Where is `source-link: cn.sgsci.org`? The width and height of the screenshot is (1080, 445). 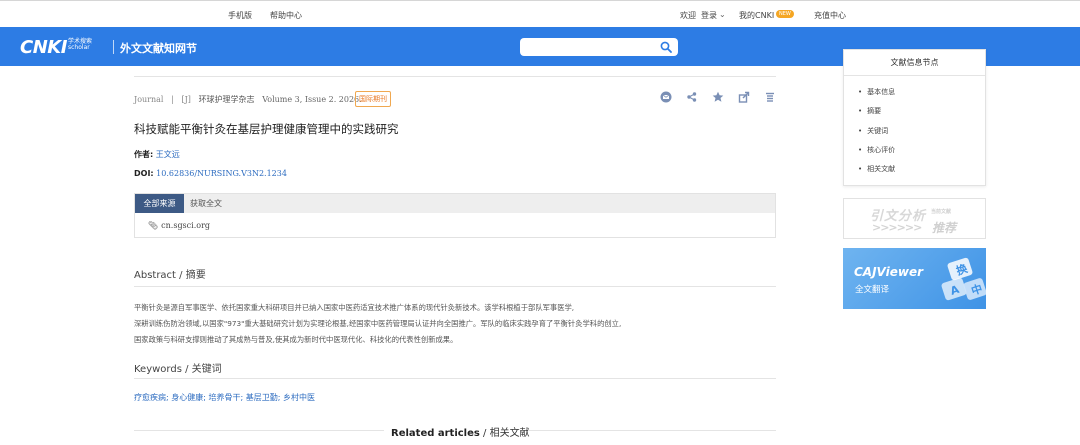
source-link: cn.sgsci.org is located at coordinates (185, 225).